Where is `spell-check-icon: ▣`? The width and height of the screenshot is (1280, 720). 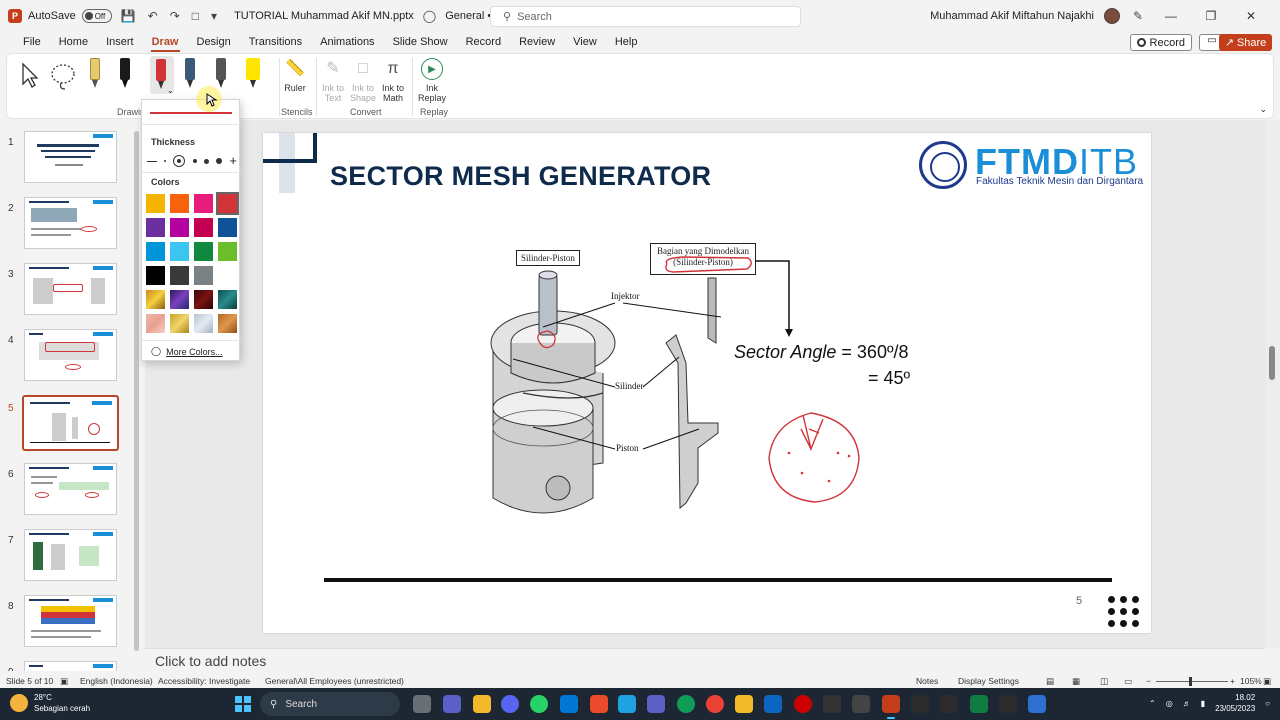 spell-check-icon: ▣ is located at coordinates (64, 681).